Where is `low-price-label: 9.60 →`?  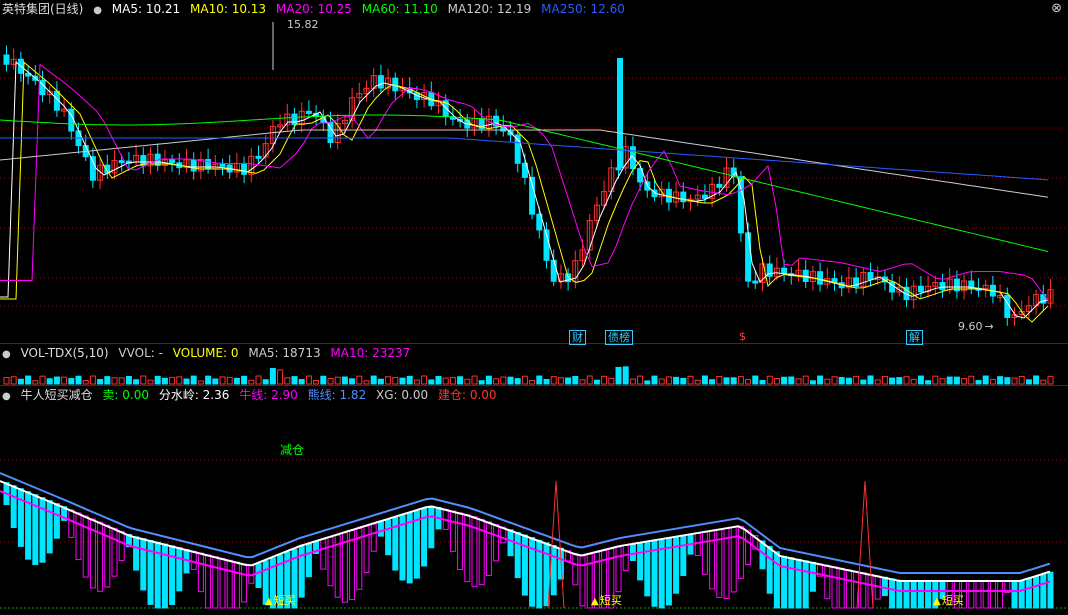 low-price-label: 9.60 → is located at coordinates (976, 326).